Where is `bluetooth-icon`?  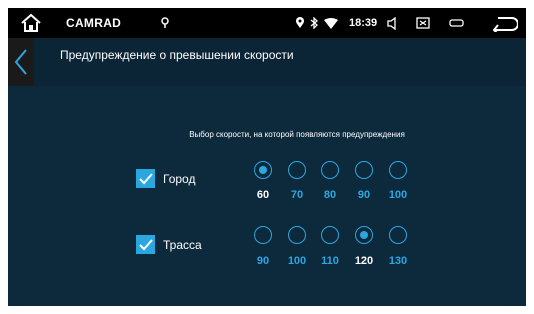 bluetooth-icon is located at coordinates (314, 23).